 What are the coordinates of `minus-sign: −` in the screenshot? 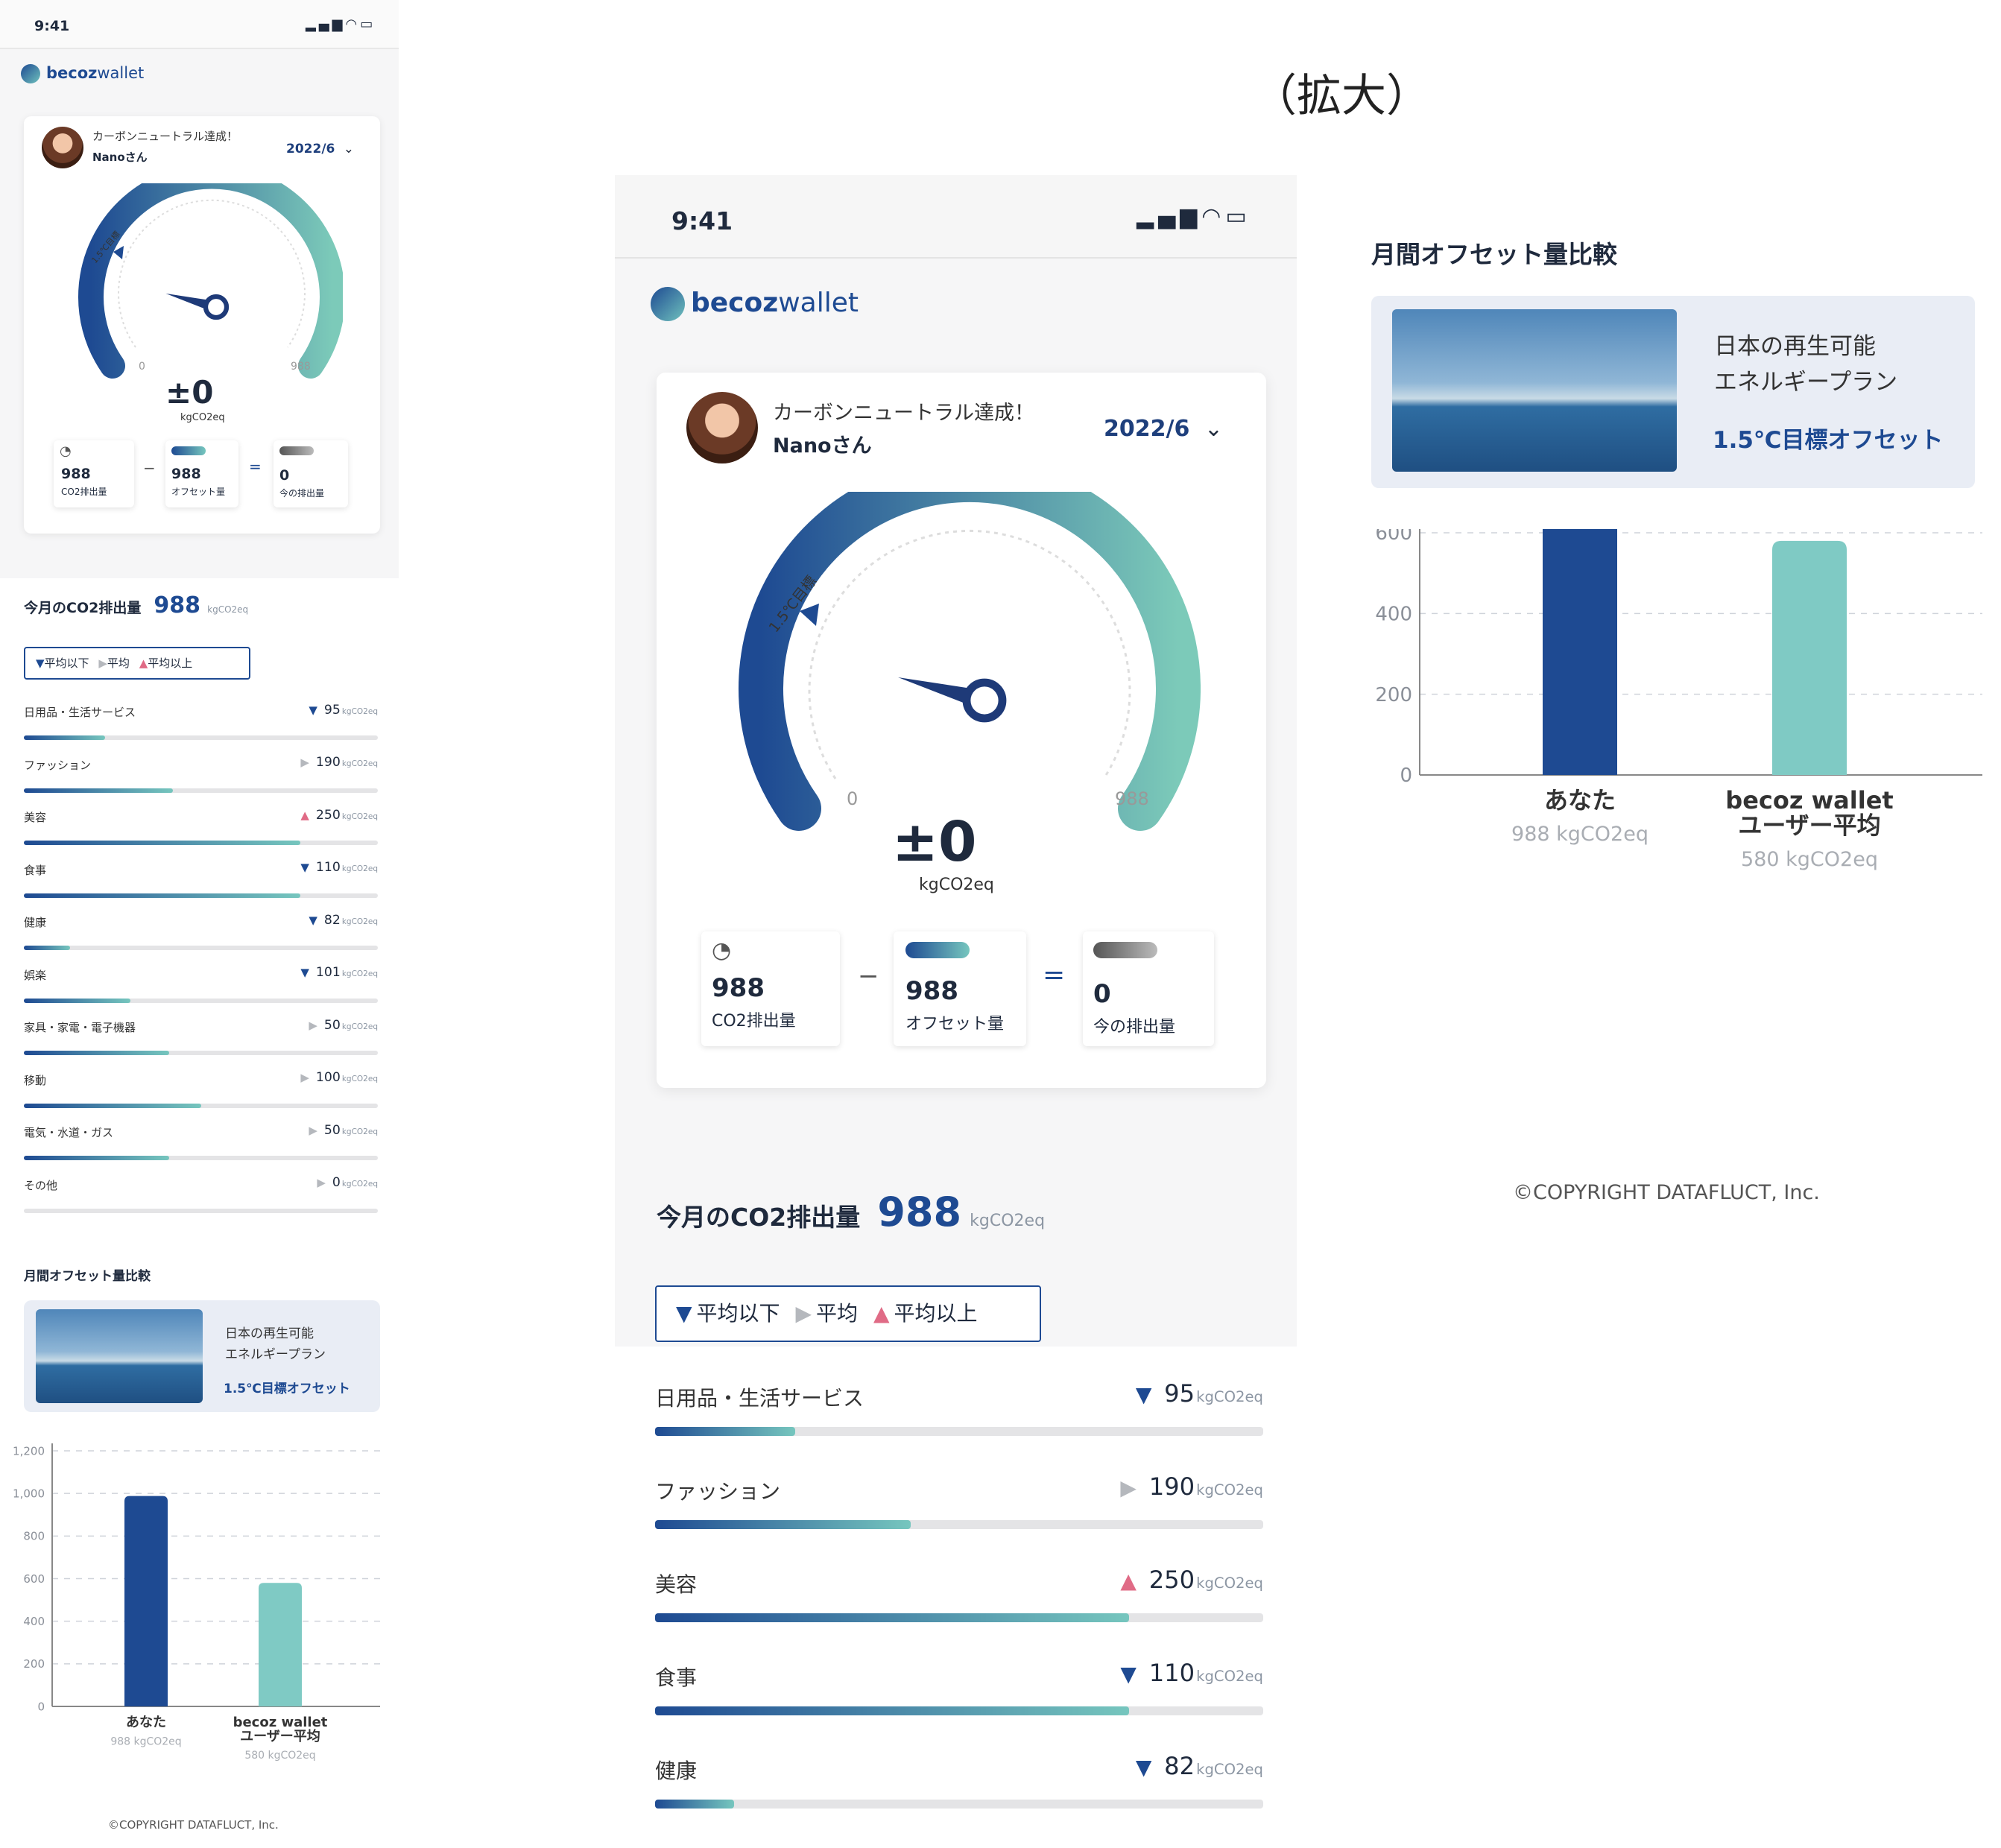 It's located at (869, 976).